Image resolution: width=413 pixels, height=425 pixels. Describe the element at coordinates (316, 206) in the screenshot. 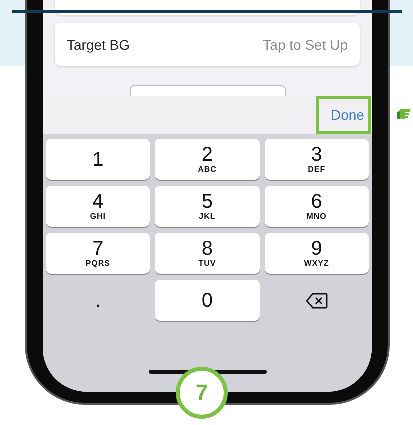

I see `keypad-key: 6 MNO` at that location.